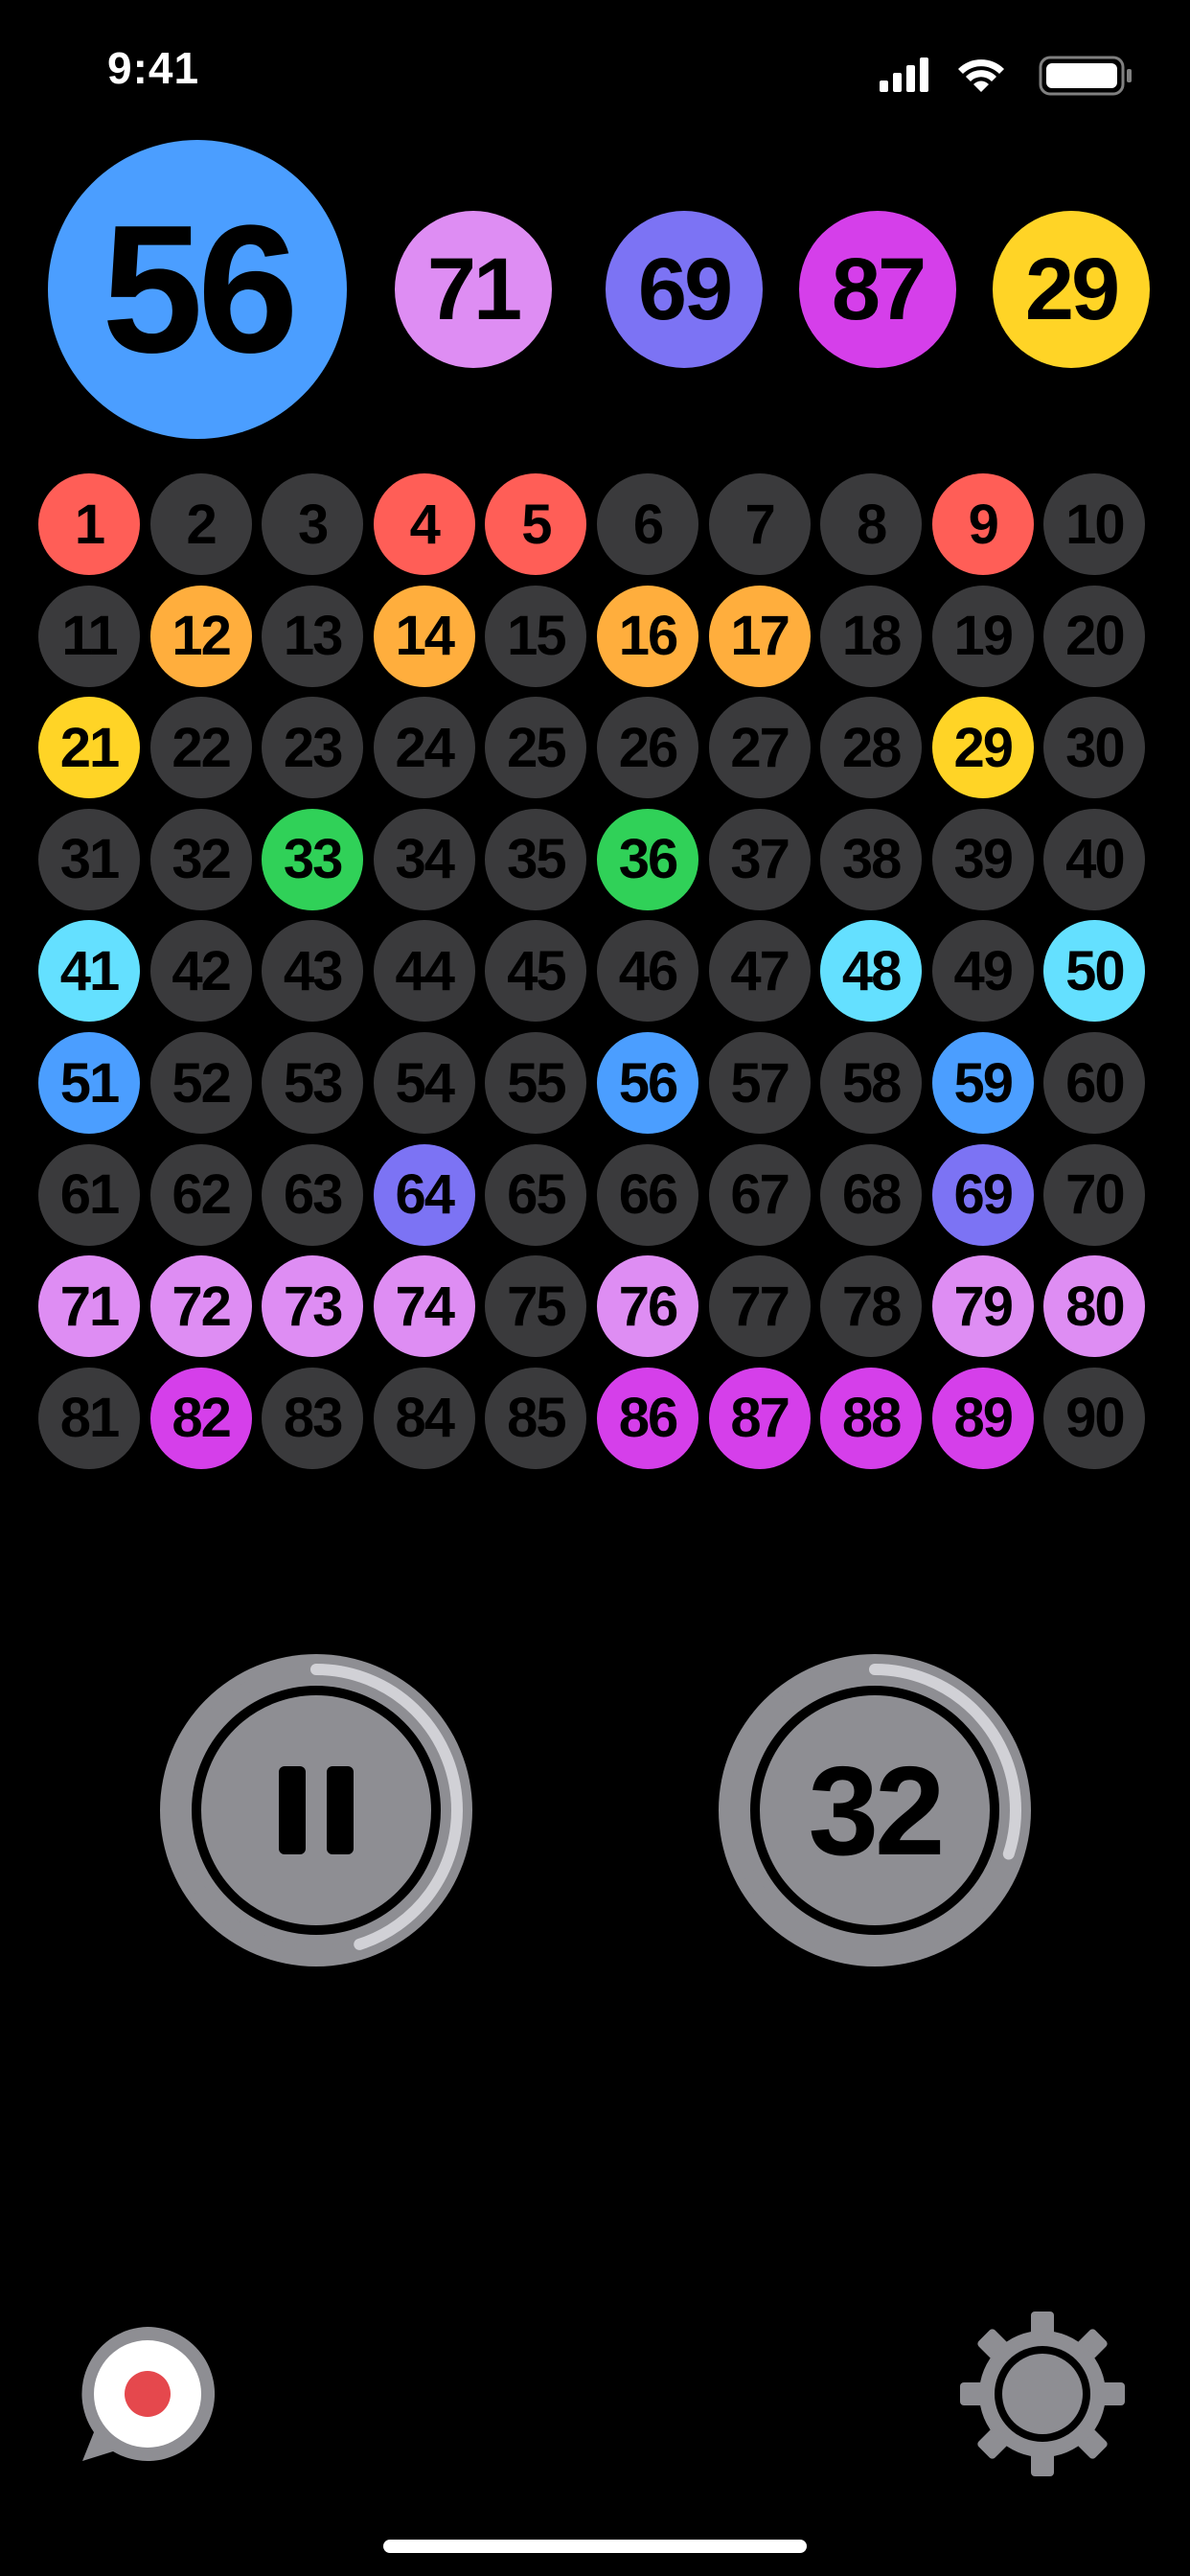 This screenshot has width=1190, height=2576. I want to click on board-cell-61: 61, so click(89, 1194).